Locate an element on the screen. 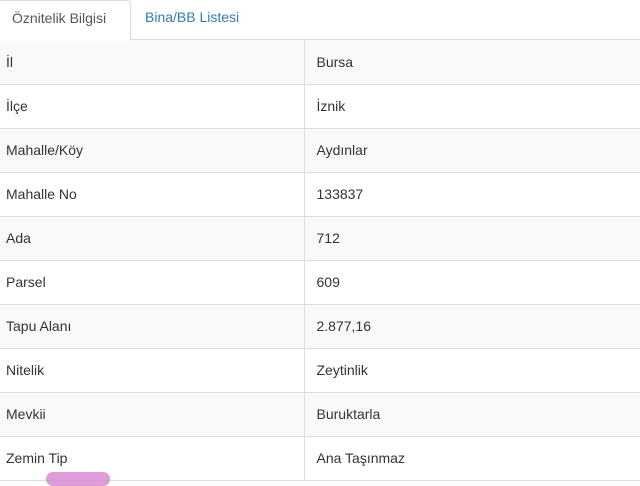 Image resolution: width=640 pixels, height=486 pixels. row-key: İlçe is located at coordinates (152, 106).